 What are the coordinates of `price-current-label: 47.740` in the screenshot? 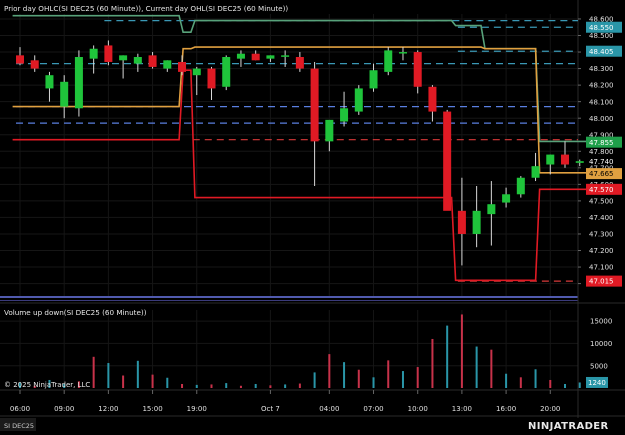 It's located at (601, 162).